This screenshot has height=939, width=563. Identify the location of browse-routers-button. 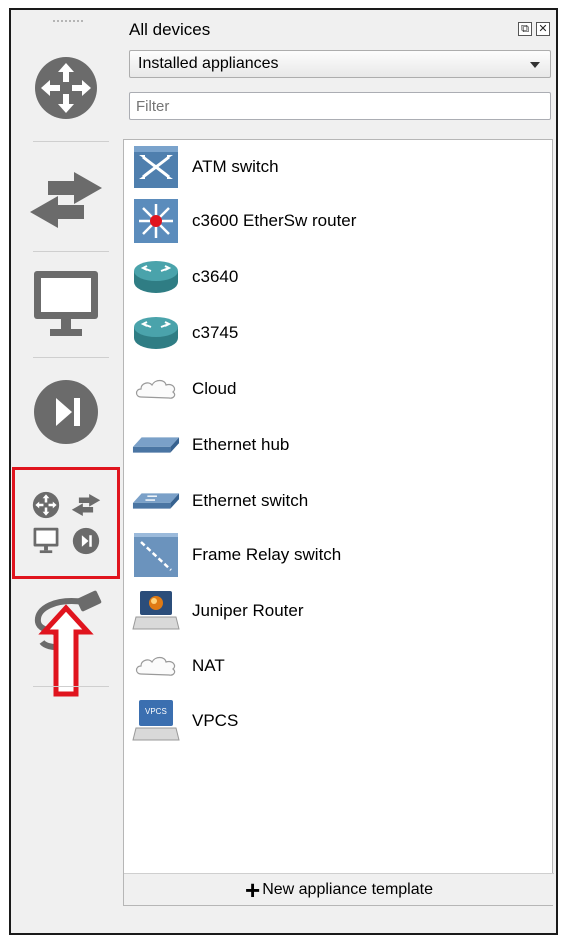
(66, 88).